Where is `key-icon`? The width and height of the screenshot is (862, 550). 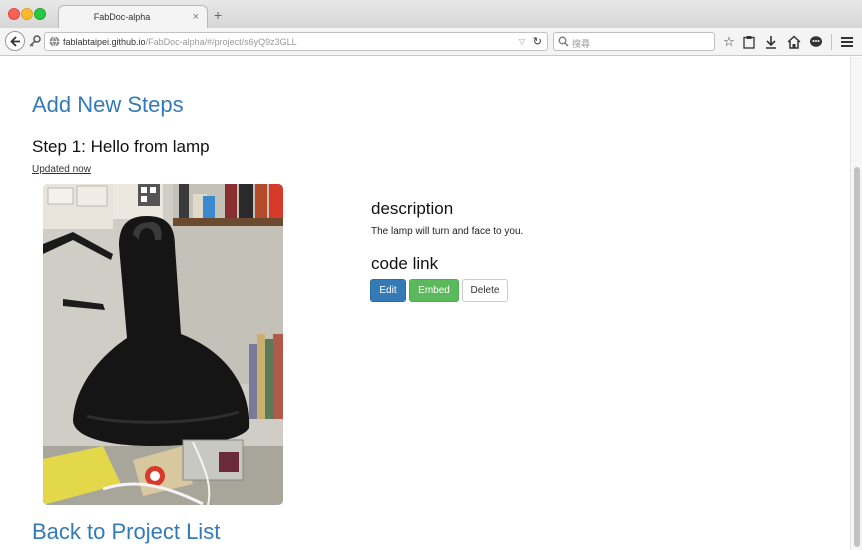 key-icon is located at coordinates (35, 41).